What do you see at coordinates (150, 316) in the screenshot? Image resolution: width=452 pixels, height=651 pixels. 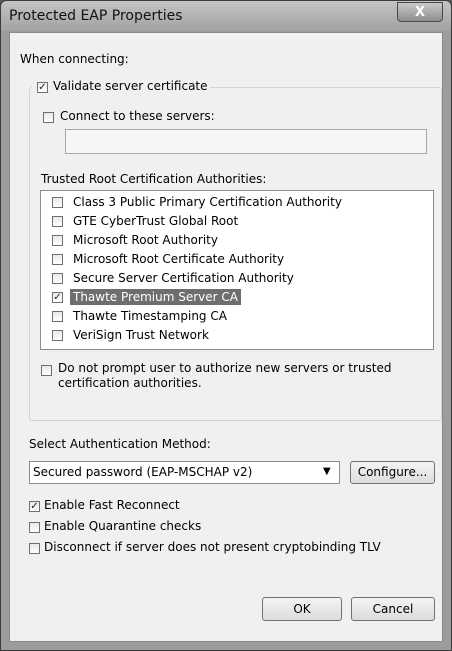 I see `list-item-label: Thawte Timestamping CA` at bounding box center [150, 316].